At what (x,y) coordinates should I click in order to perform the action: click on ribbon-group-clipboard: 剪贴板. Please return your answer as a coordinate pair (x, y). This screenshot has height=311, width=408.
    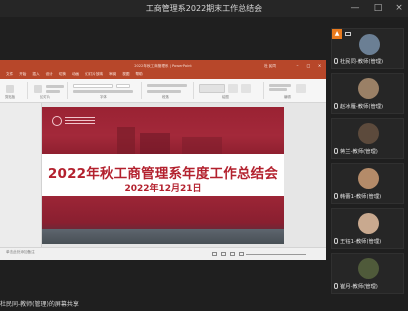
    Looking at the image, I should click on (15, 90).